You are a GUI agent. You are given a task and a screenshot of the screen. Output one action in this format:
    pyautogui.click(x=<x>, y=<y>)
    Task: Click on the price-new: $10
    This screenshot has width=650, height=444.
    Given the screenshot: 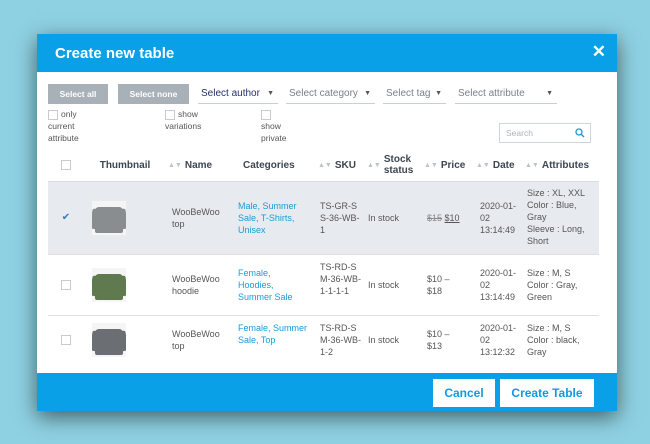 What is the action you would take?
    pyautogui.click(x=452, y=218)
    